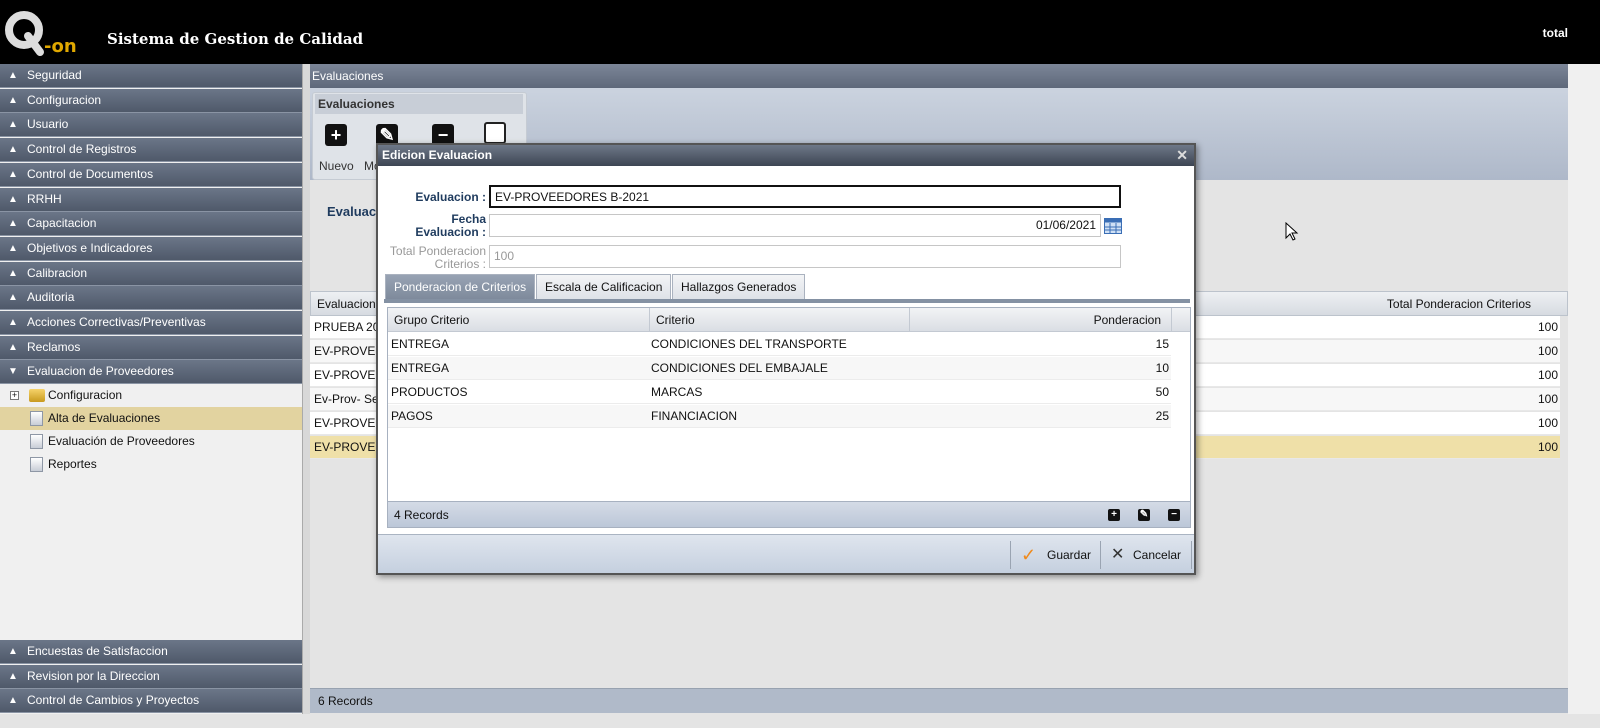 The image size is (1600, 728). What do you see at coordinates (151, 298) in the screenshot?
I see `sidebar-section: ▲ Auditoria` at bounding box center [151, 298].